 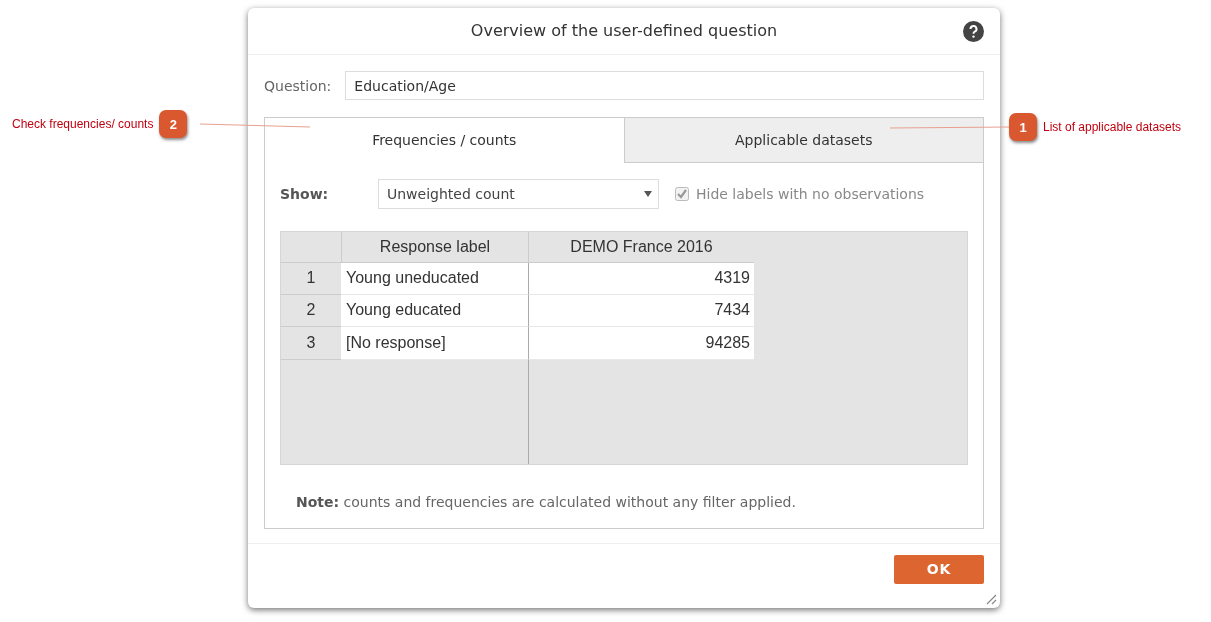 I want to click on show-dropdown: Unweighted count, so click(x=518, y=193).